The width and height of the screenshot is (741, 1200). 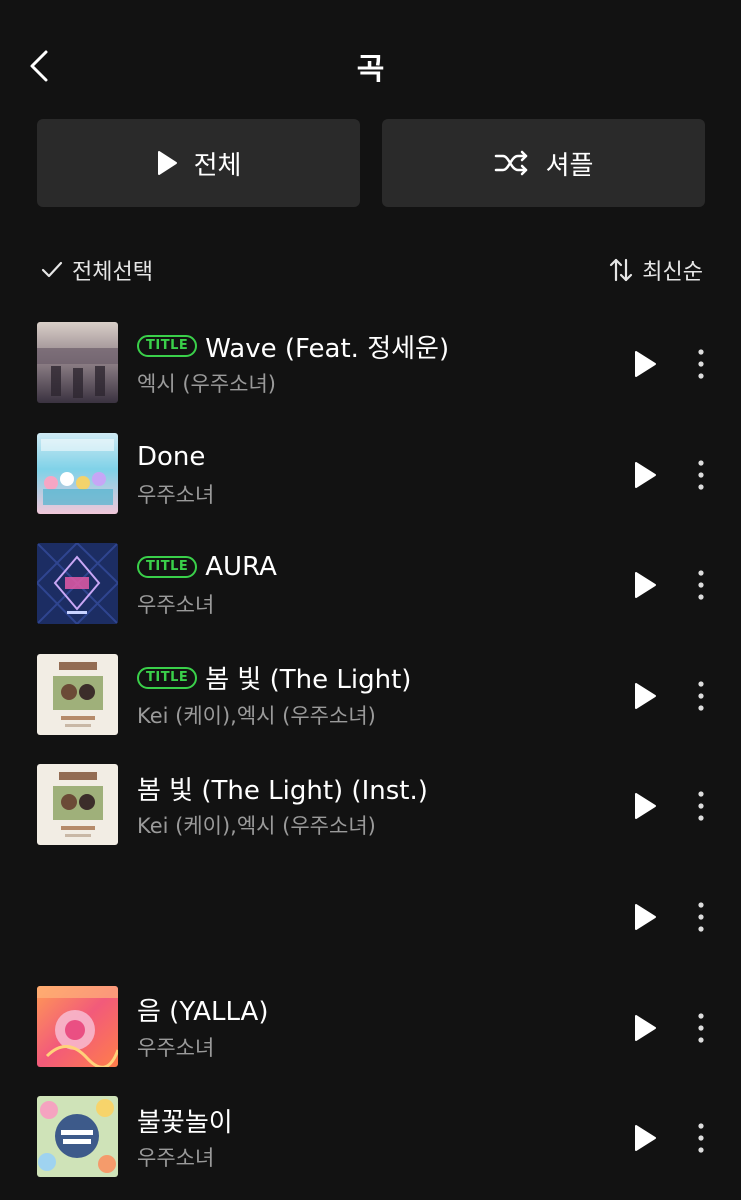 What do you see at coordinates (370, 272) in the screenshot?
I see `list-toolbar: 전체선택 최신순` at bounding box center [370, 272].